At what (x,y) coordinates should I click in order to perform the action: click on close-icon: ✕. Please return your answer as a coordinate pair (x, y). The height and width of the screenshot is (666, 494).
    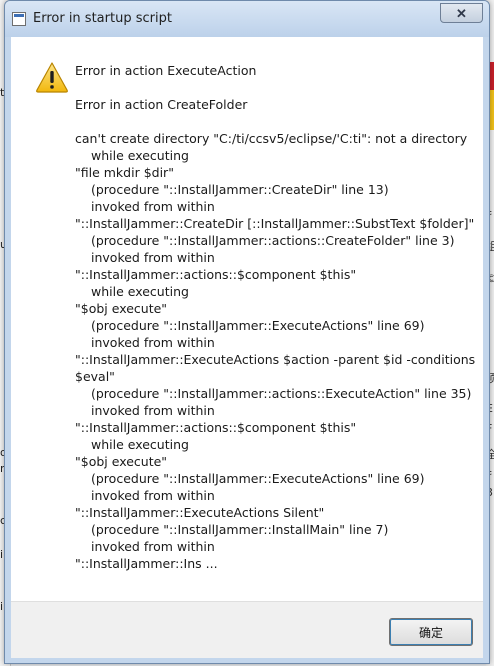
    Looking at the image, I should click on (461, 13).